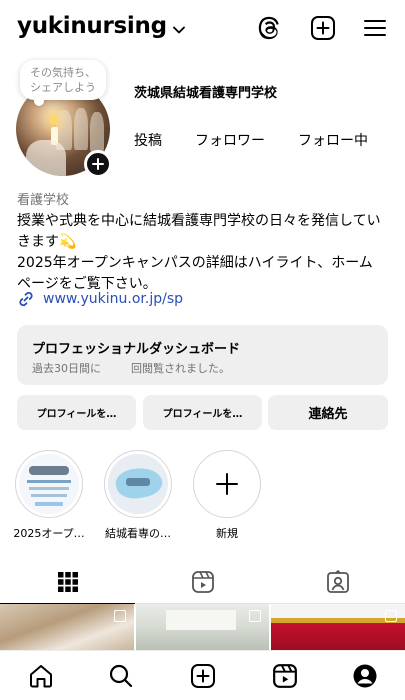  Describe the element at coordinates (43, 200) in the screenshot. I see `profile-category: 看護学校` at that location.